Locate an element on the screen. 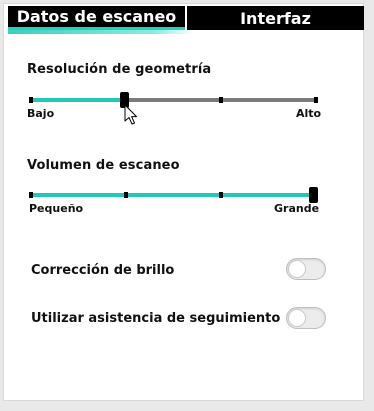 This screenshot has height=411, width=374. scan-volume-slider is located at coordinates (173, 195).